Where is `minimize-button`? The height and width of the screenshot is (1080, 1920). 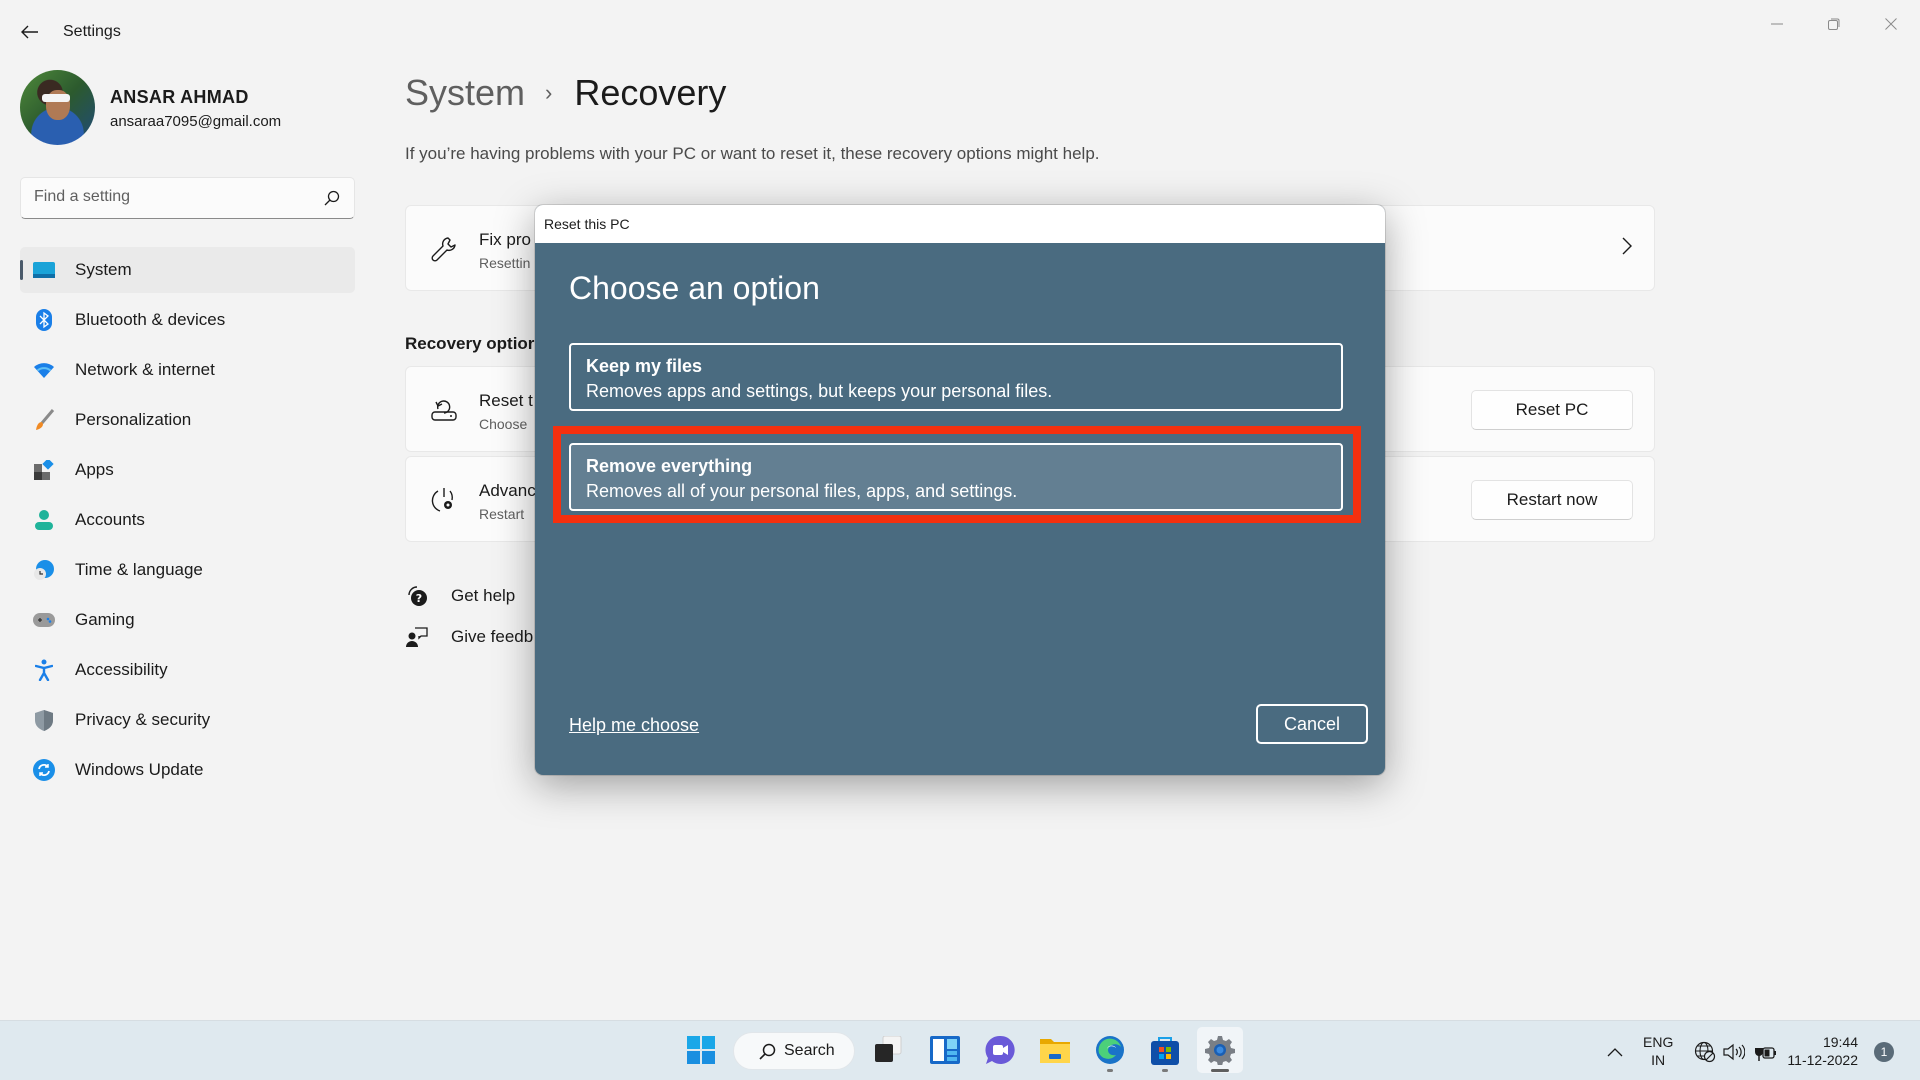 minimize-button is located at coordinates (1777, 24).